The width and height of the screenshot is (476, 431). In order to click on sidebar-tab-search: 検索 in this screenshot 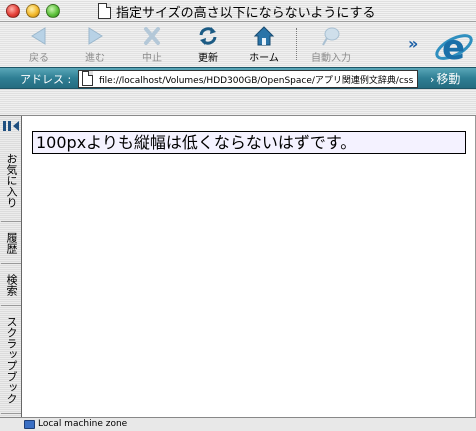, I will do `click(11, 285)`.